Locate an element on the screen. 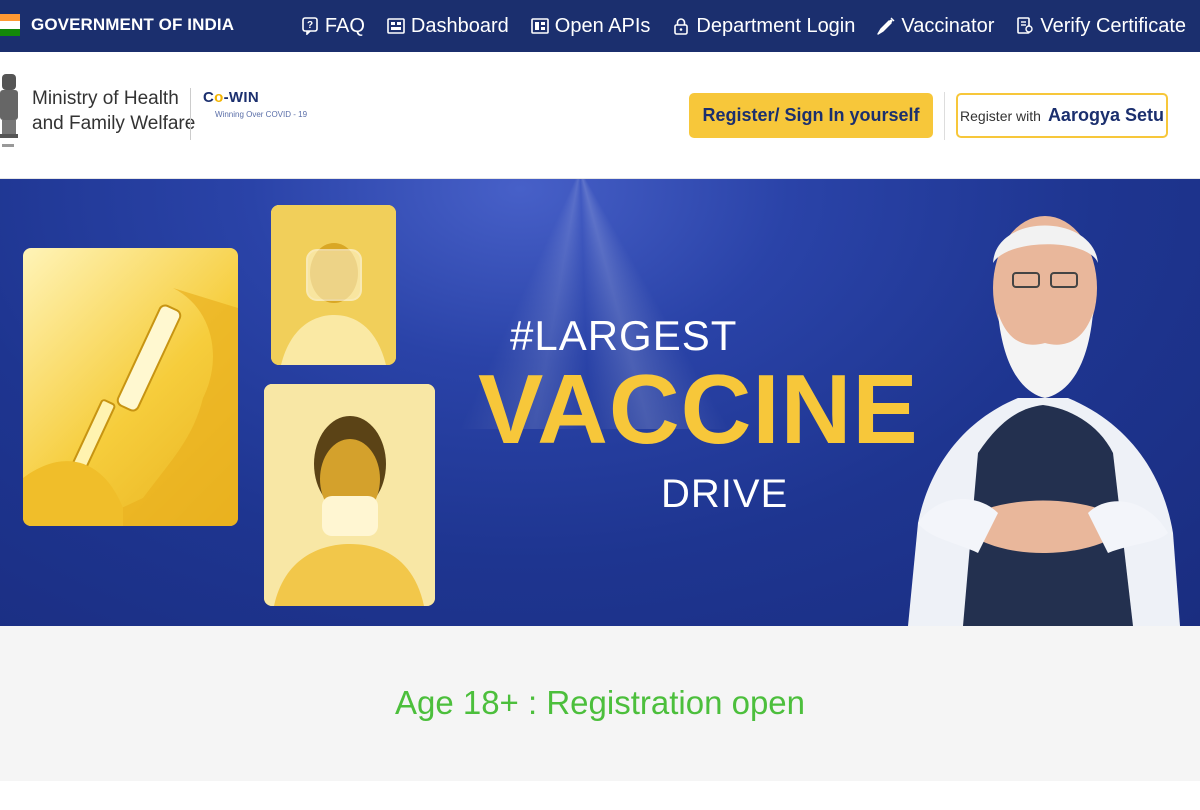 The image size is (1200, 810). register-sign-in-button: Register/ Sign In yourself is located at coordinates (811, 115).